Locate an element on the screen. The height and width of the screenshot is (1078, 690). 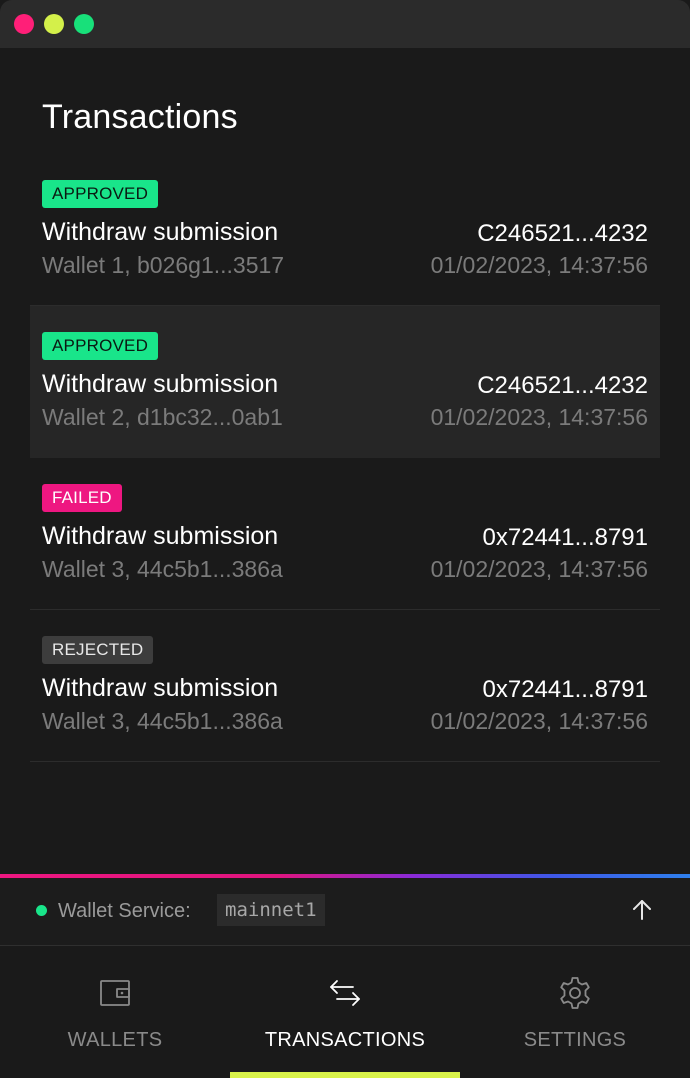
zoom-window-button is located at coordinates (84, 24).